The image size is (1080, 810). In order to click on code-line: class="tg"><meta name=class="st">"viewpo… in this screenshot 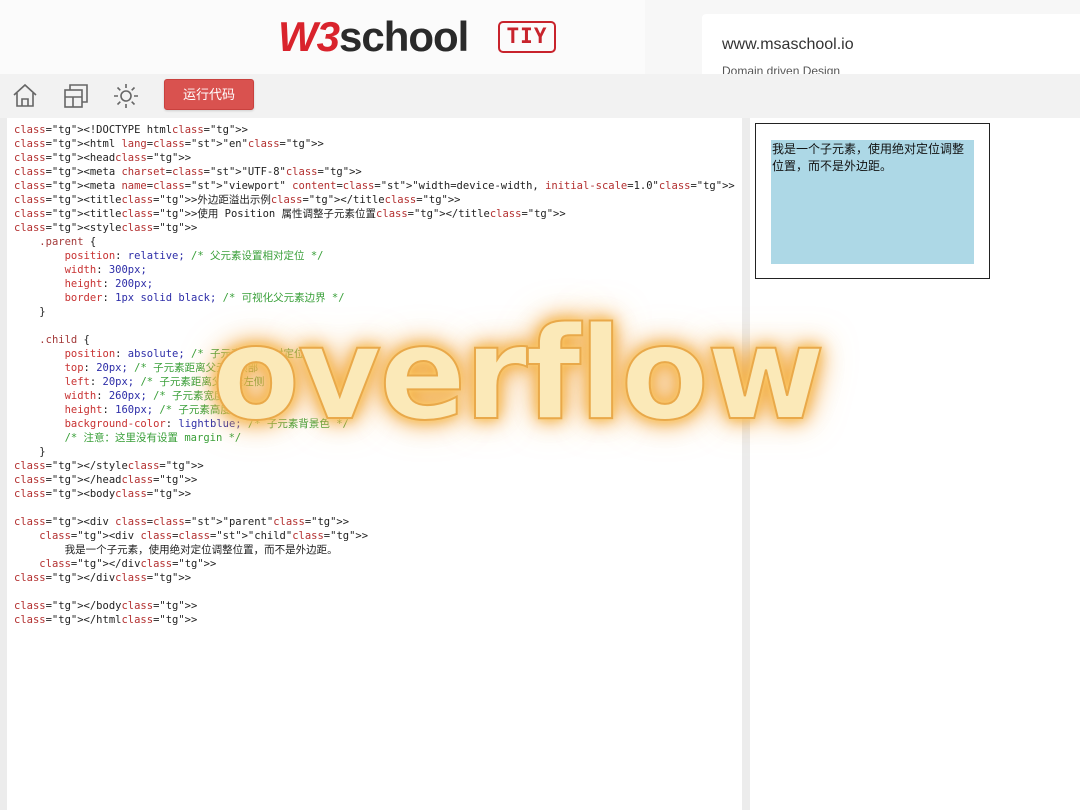, I will do `click(374, 186)`.